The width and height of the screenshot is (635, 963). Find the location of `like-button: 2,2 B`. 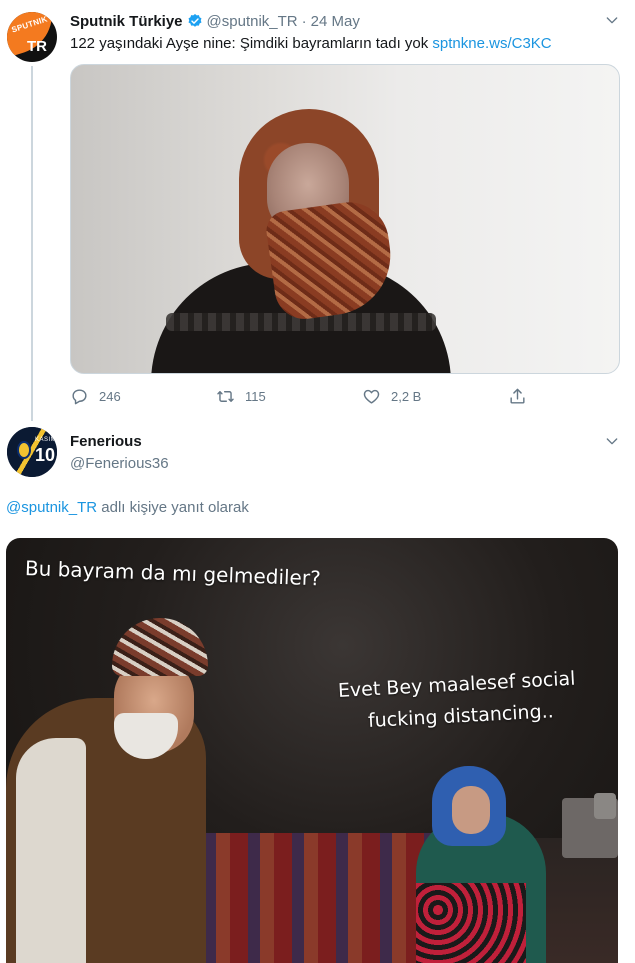

like-button: 2,2 B is located at coordinates (391, 396).